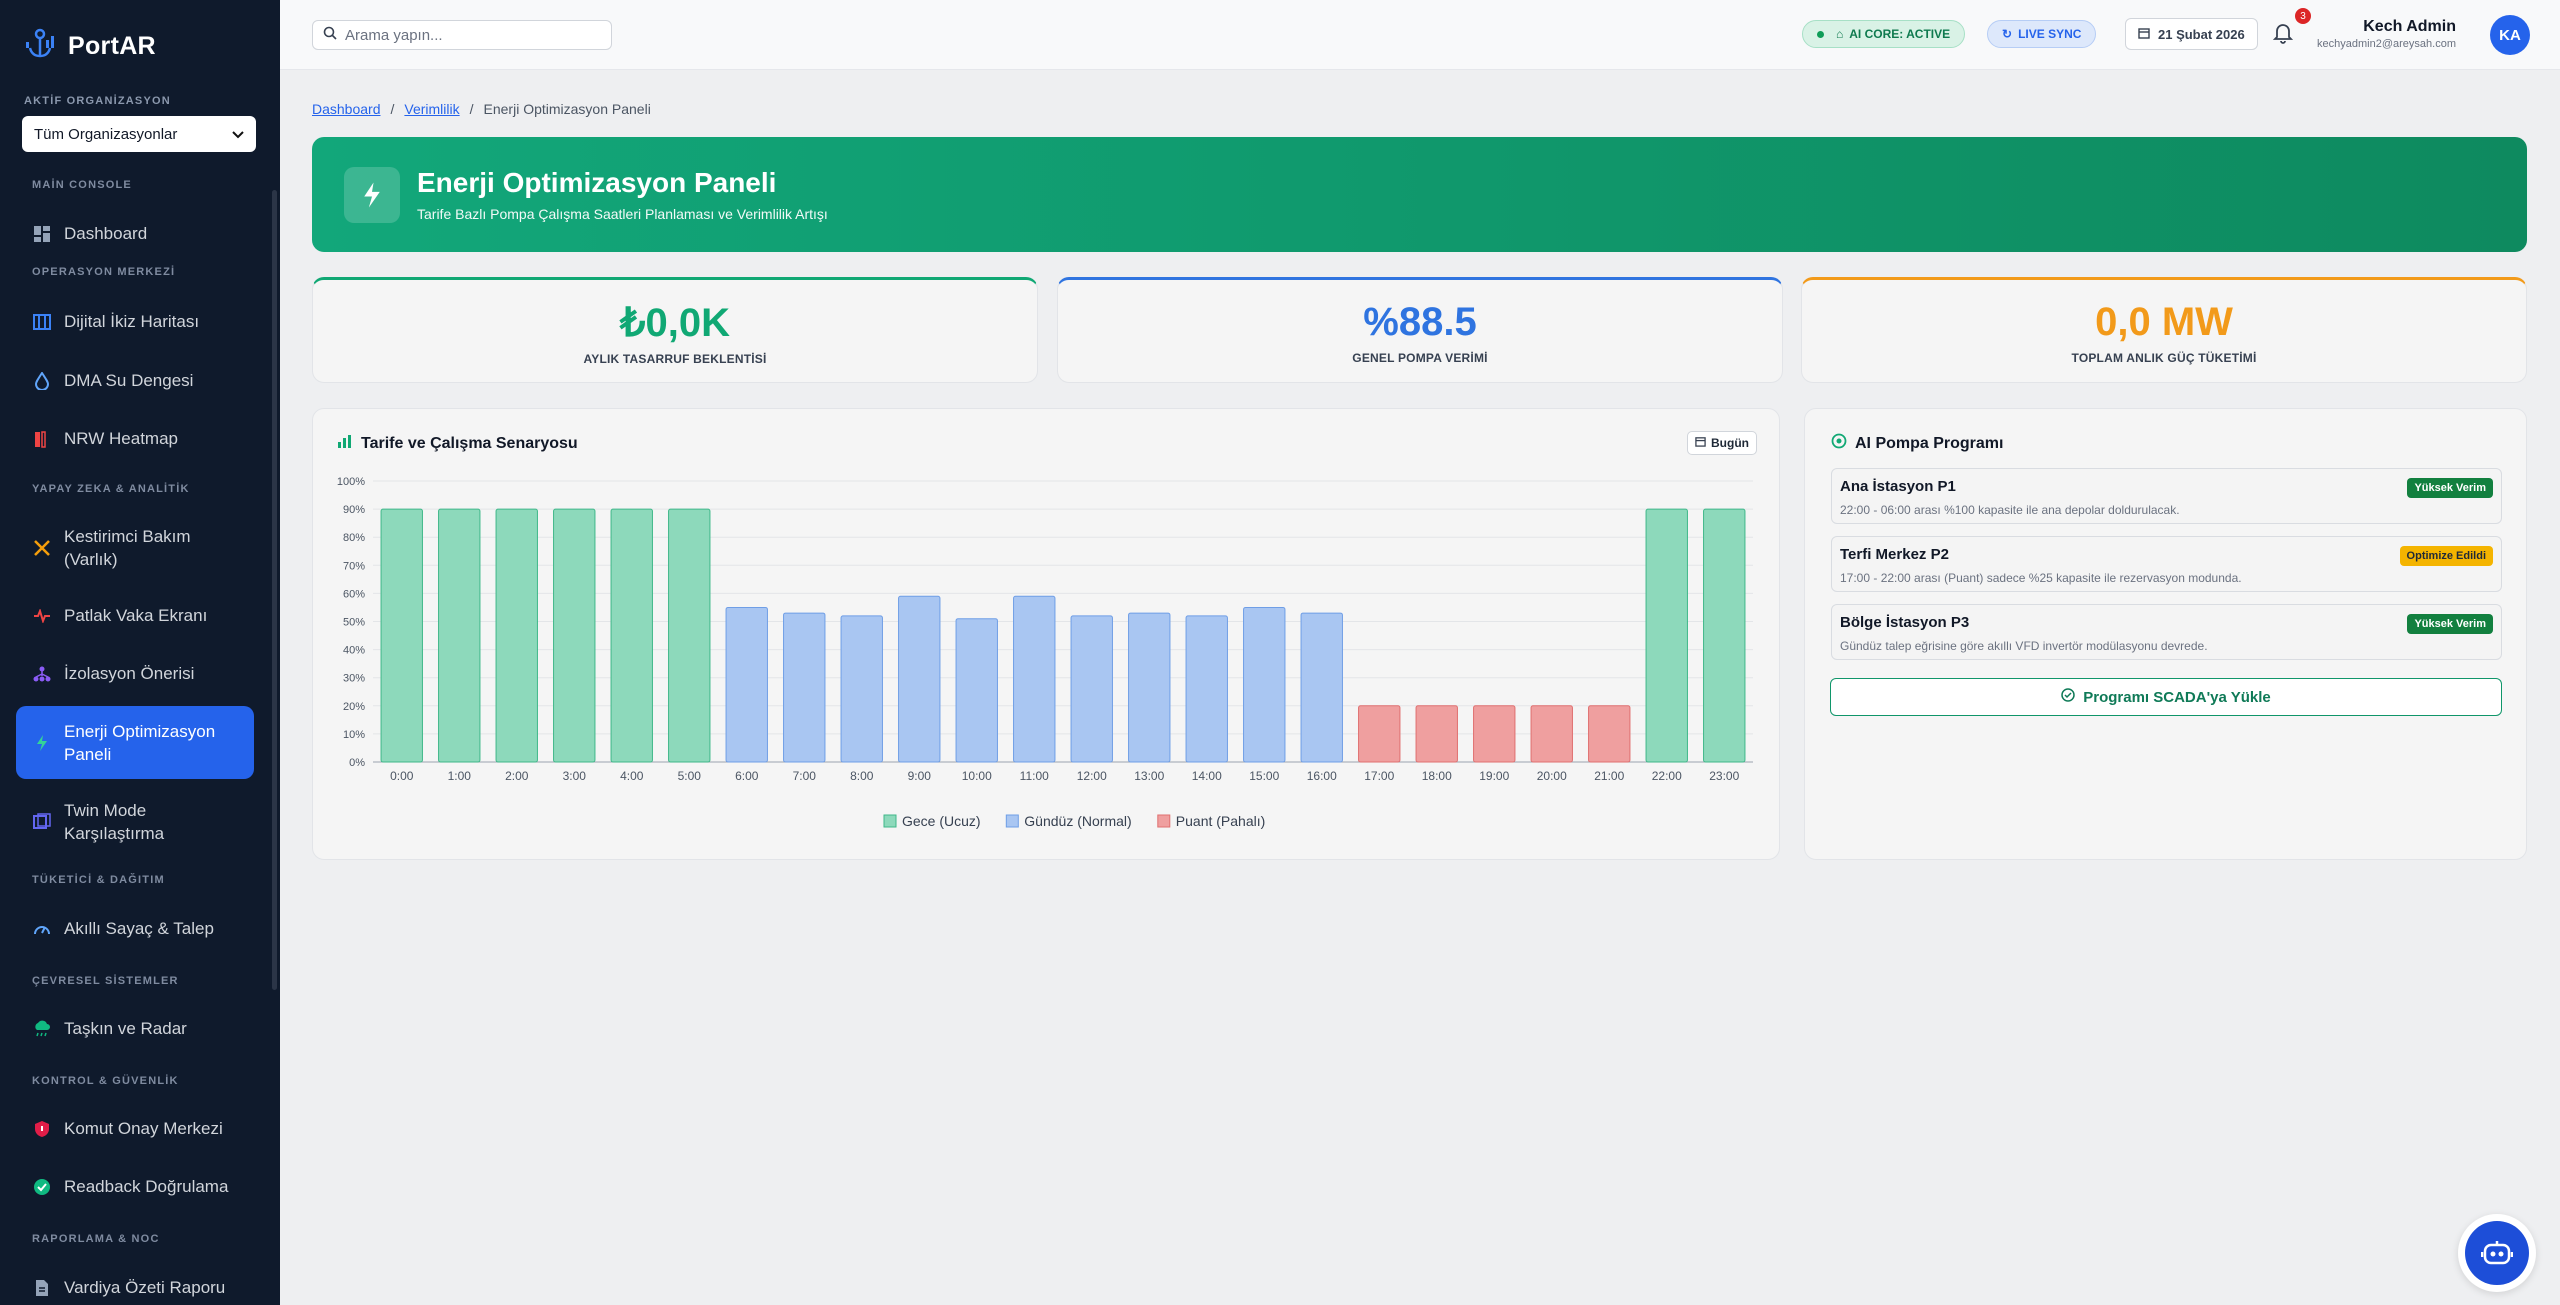 This screenshot has height=1305, width=2560. Describe the element at coordinates (111, 489) in the screenshot. I see `section-ai: YAPAY ZEKA & ANALİTİK` at that location.